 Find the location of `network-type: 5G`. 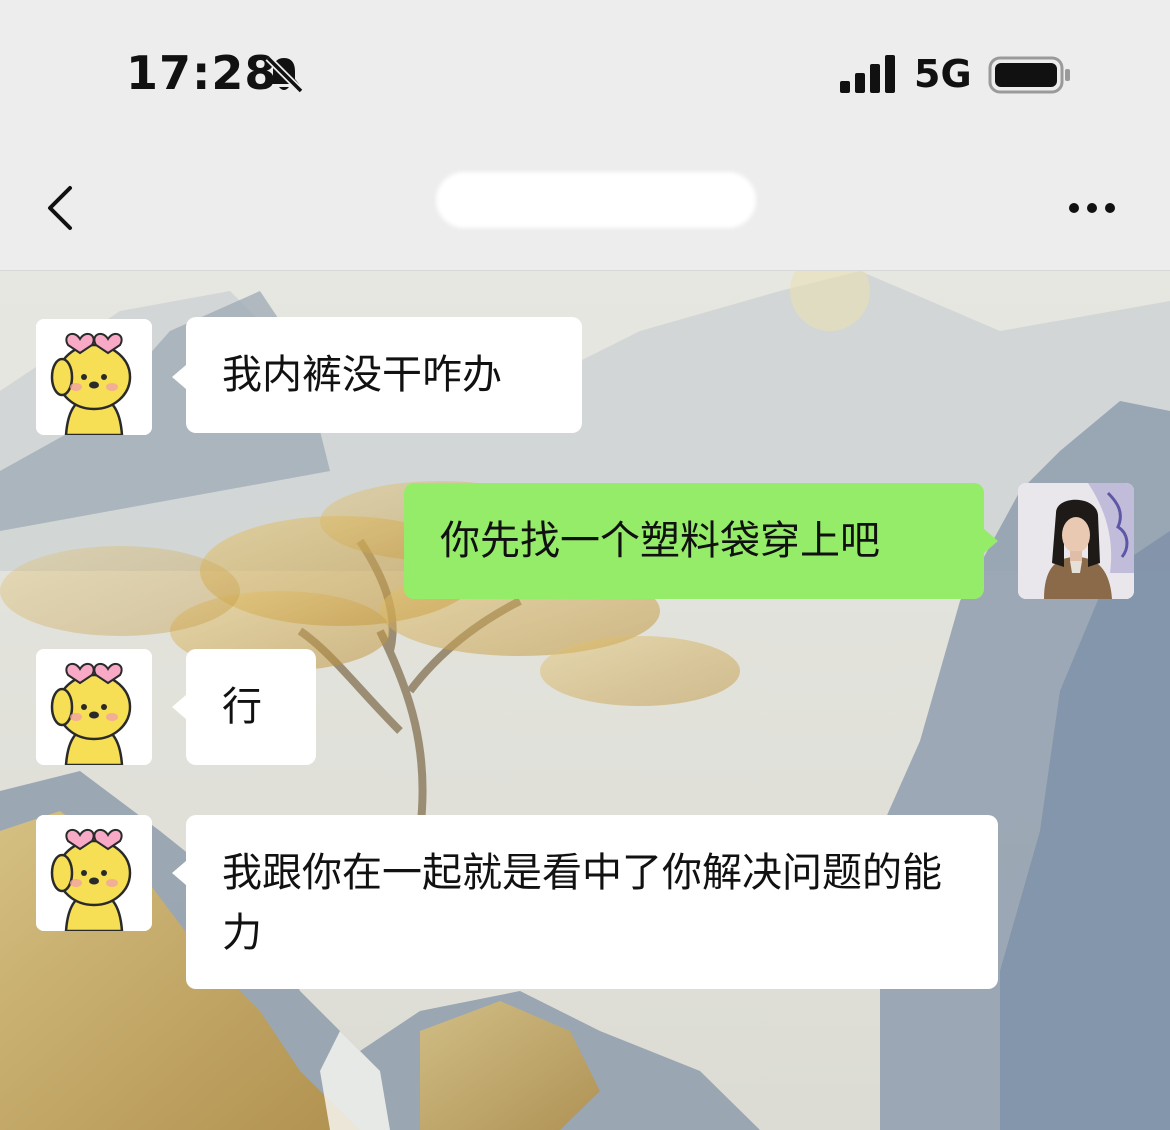

network-type: 5G is located at coordinates (943, 74).